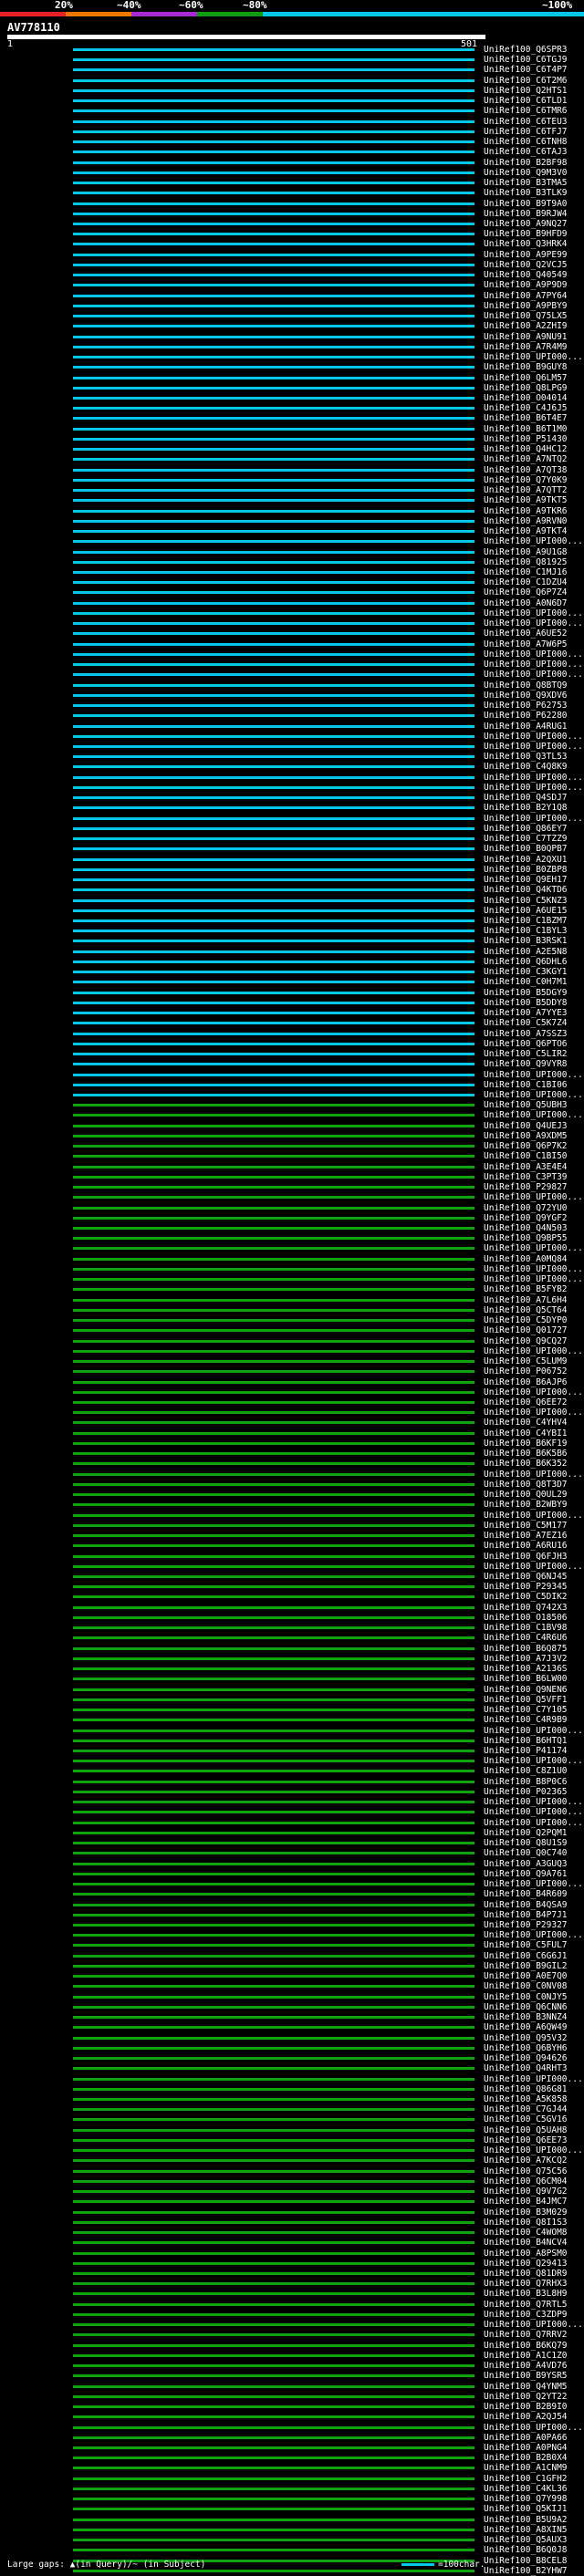 The height and width of the screenshot is (2576, 584). Describe the element at coordinates (526, 1618) in the screenshot. I see `hit-id-link: UniRef100_O18506` at that location.